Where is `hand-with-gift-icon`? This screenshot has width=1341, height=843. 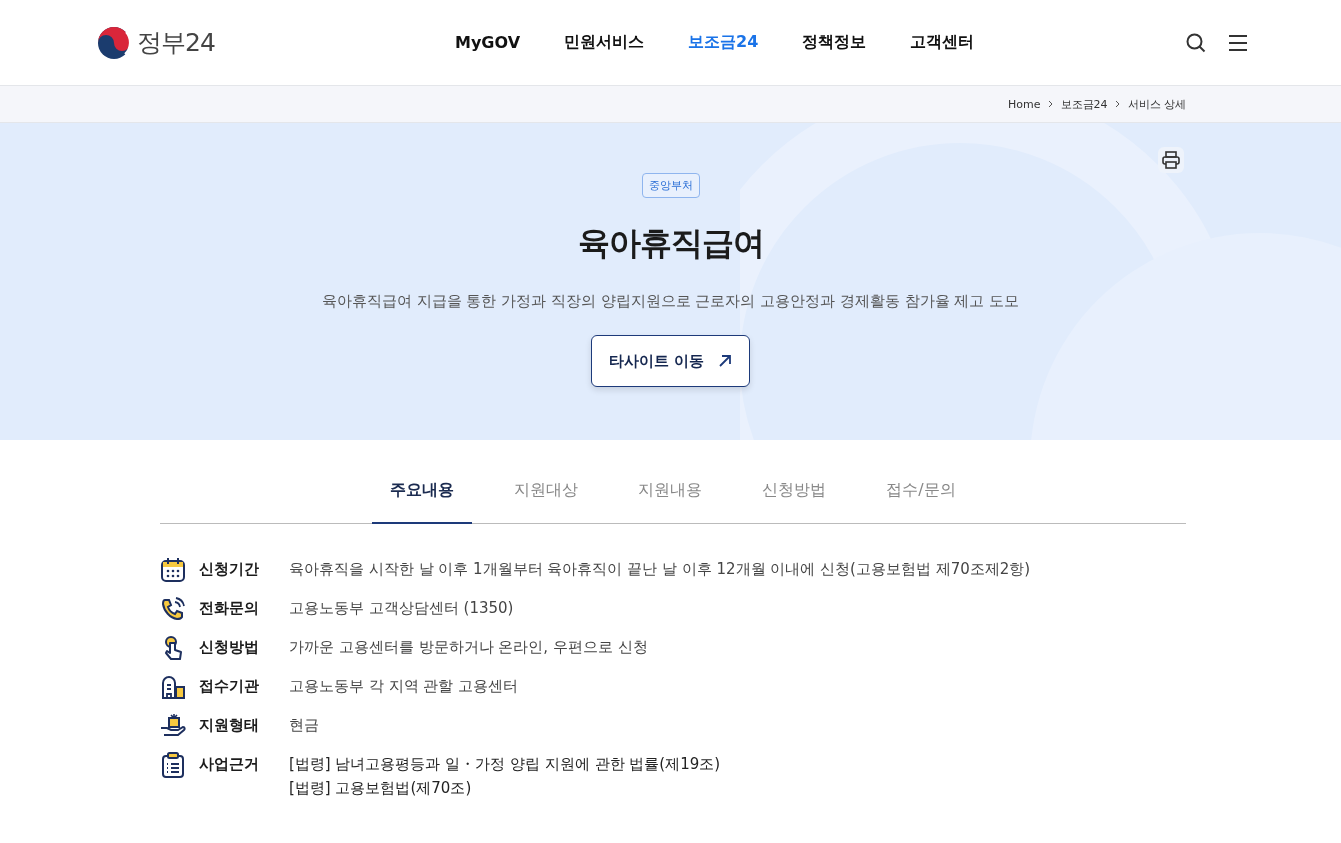 hand-with-gift-icon is located at coordinates (173, 726).